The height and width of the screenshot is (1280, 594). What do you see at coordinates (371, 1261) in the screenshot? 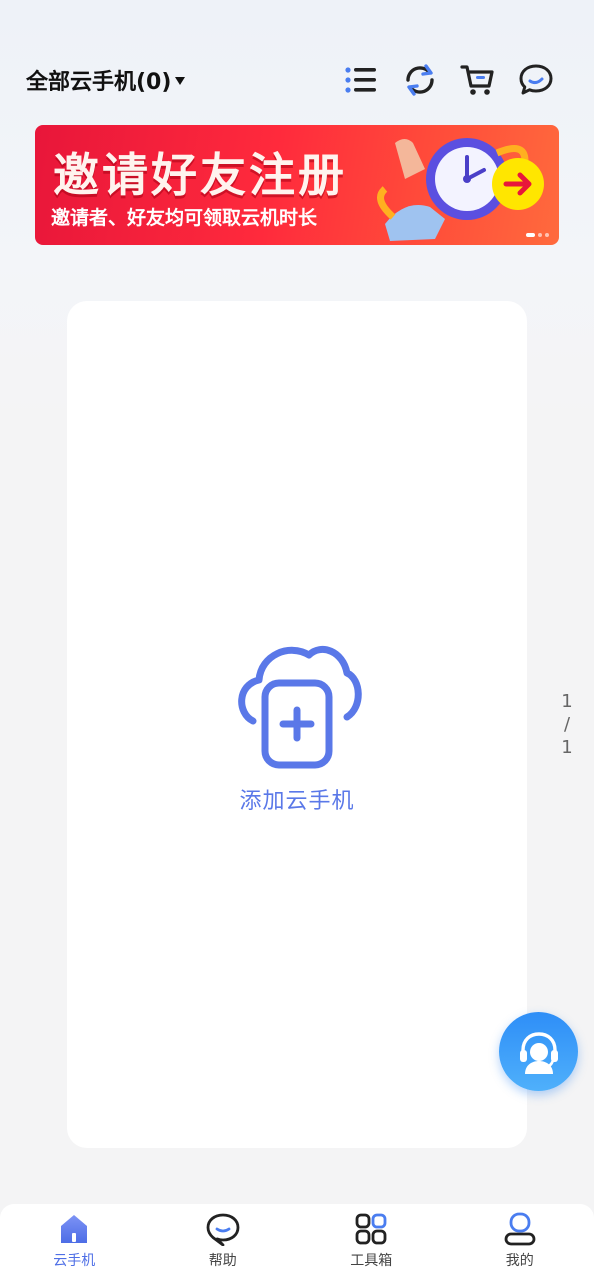
I see `tab-label-toolbox: 工具箱` at bounding box center [371, 1261].